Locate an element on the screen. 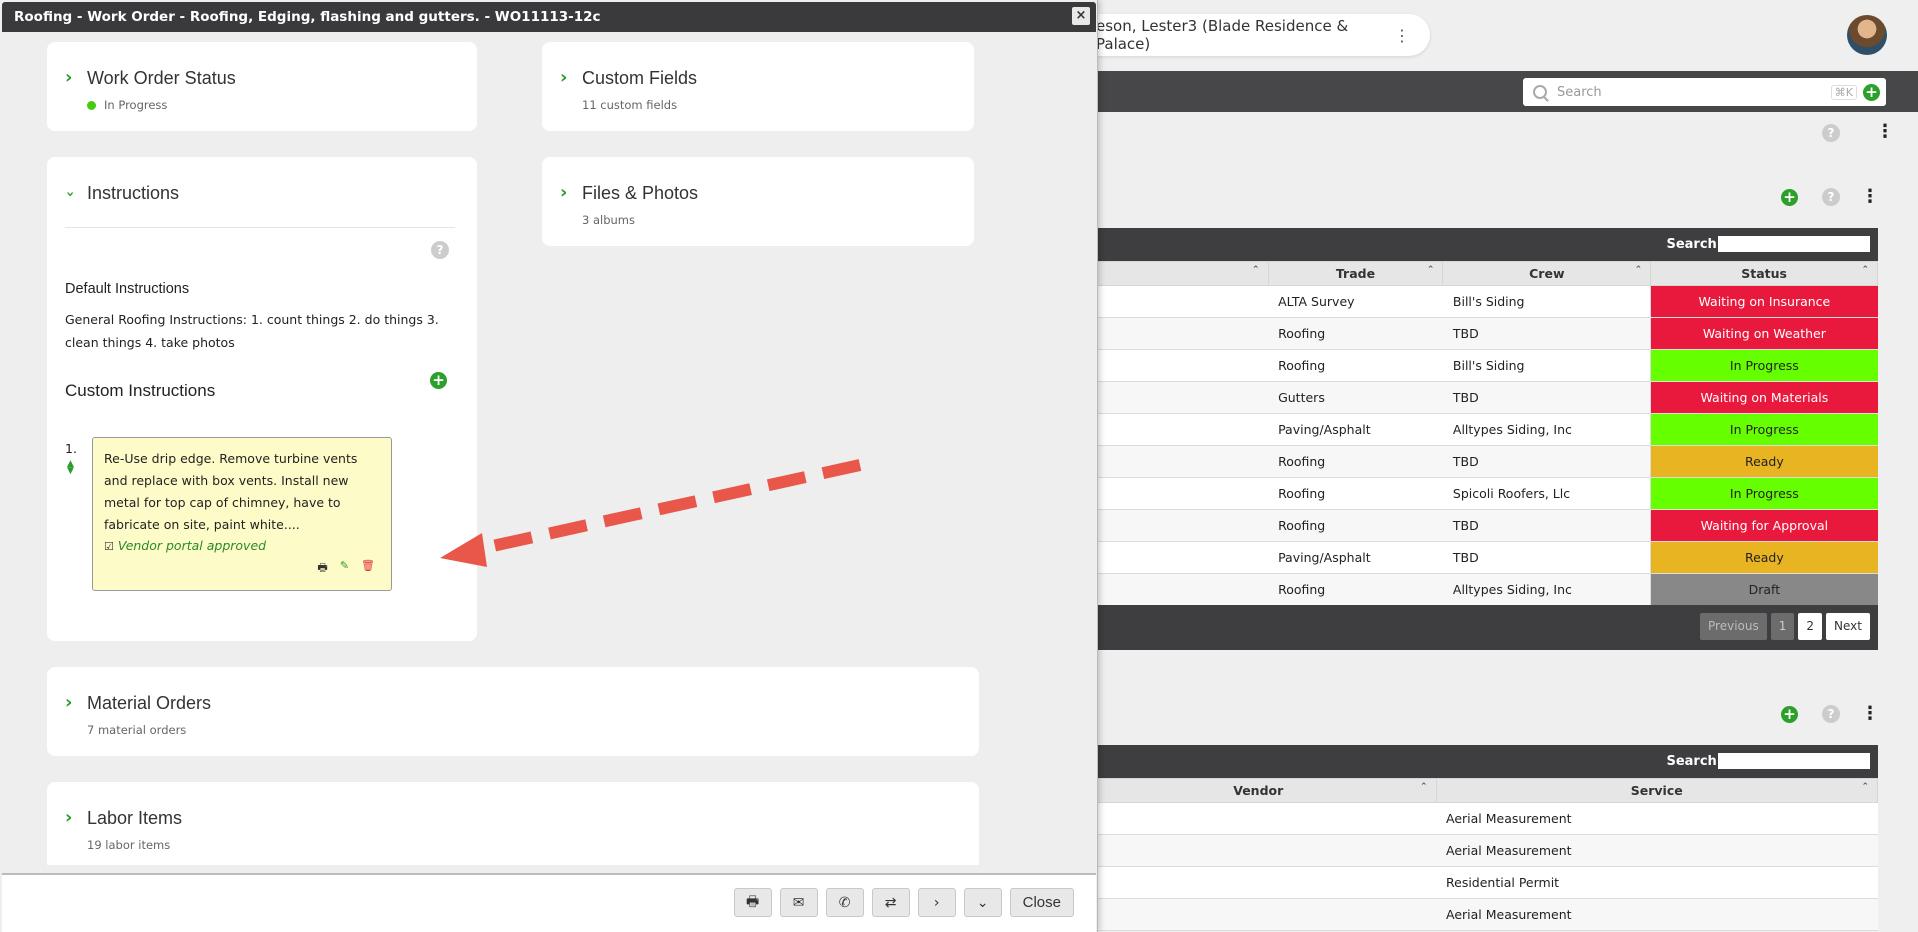  edit-icon: ✎ is located at coordinates (344, 568).